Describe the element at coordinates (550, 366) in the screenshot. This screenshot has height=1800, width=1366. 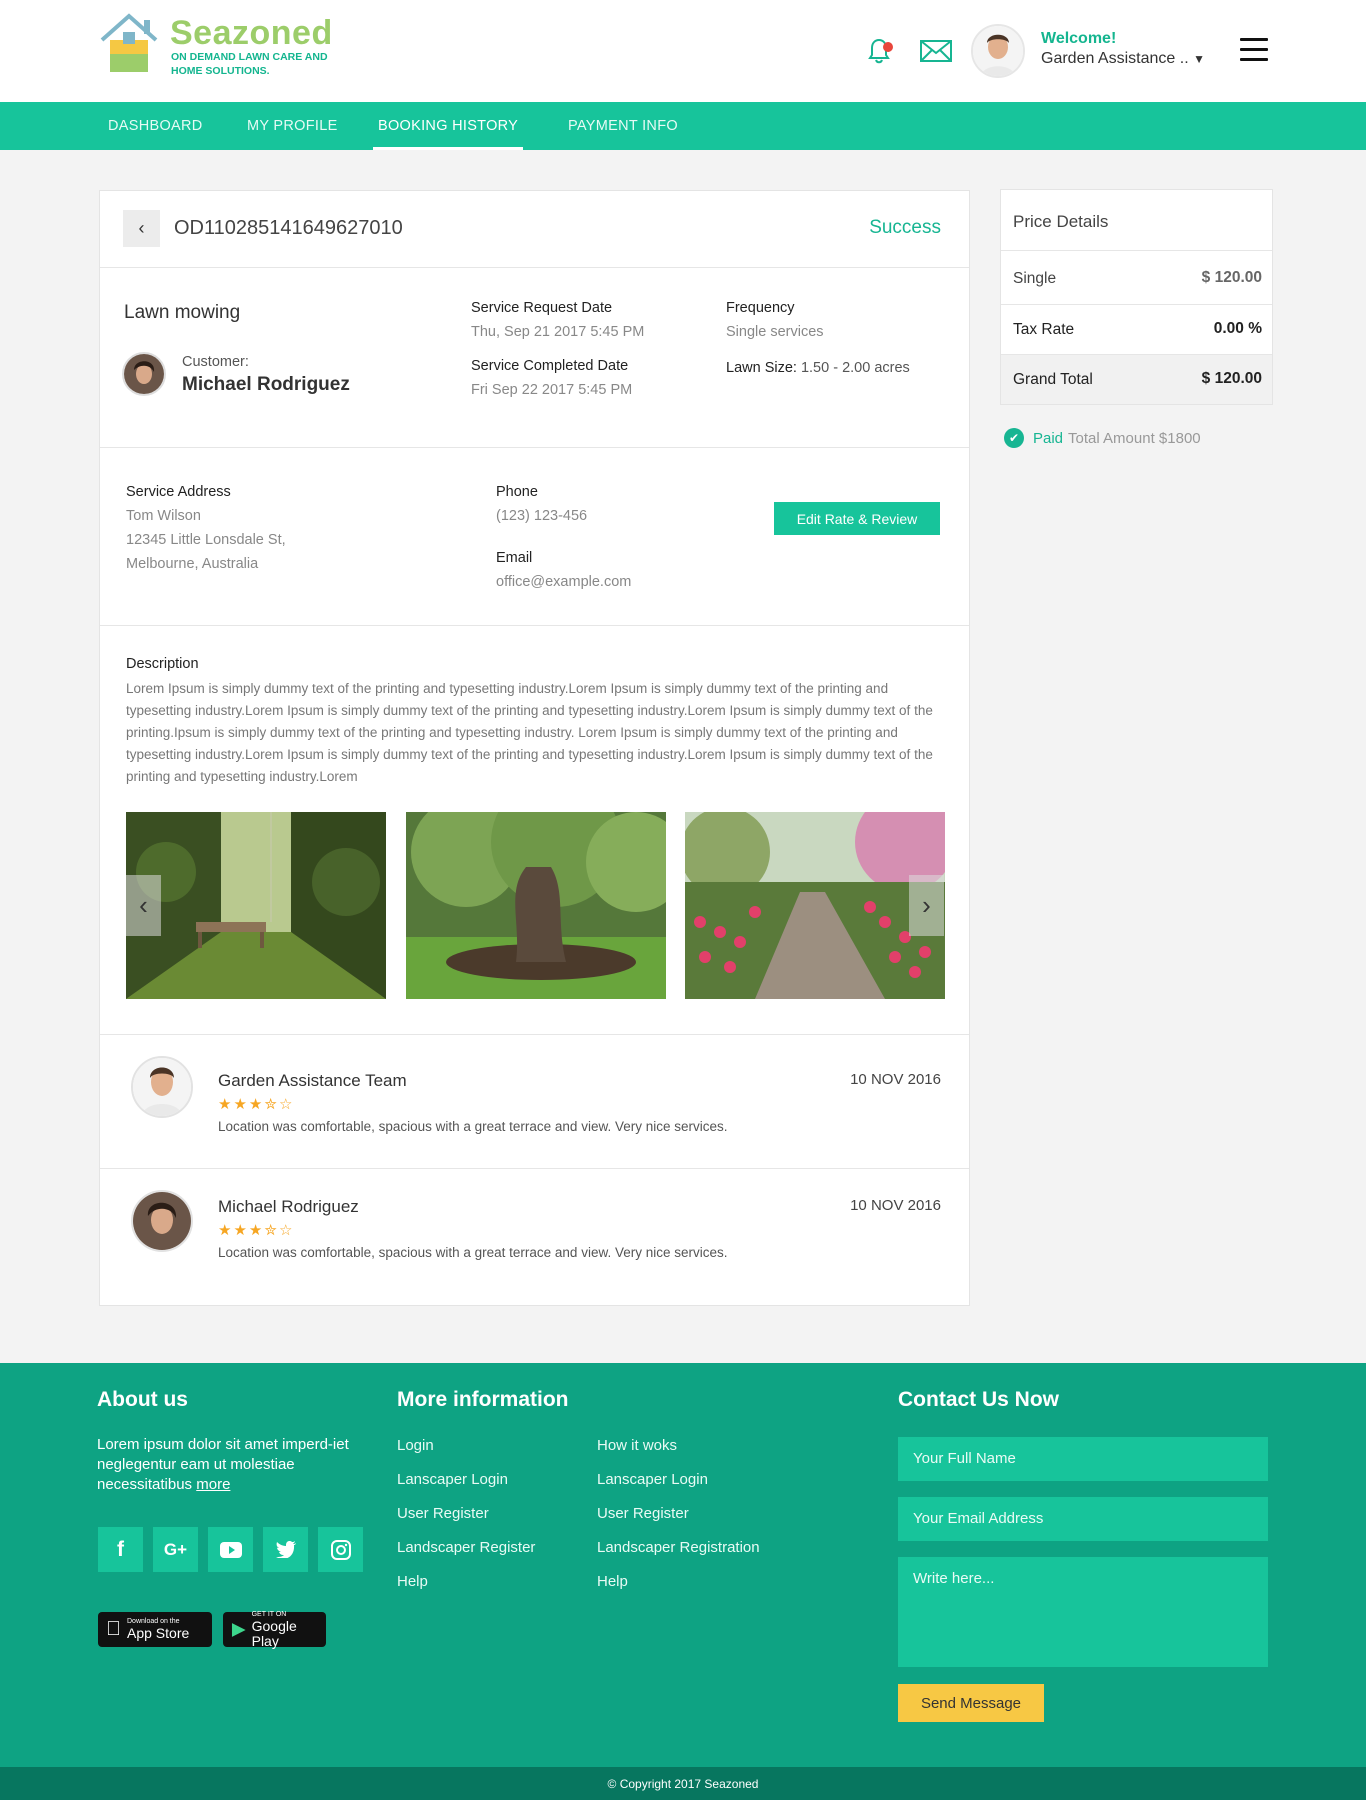
I see `completed-date-label: Service Completed Date` at that location.